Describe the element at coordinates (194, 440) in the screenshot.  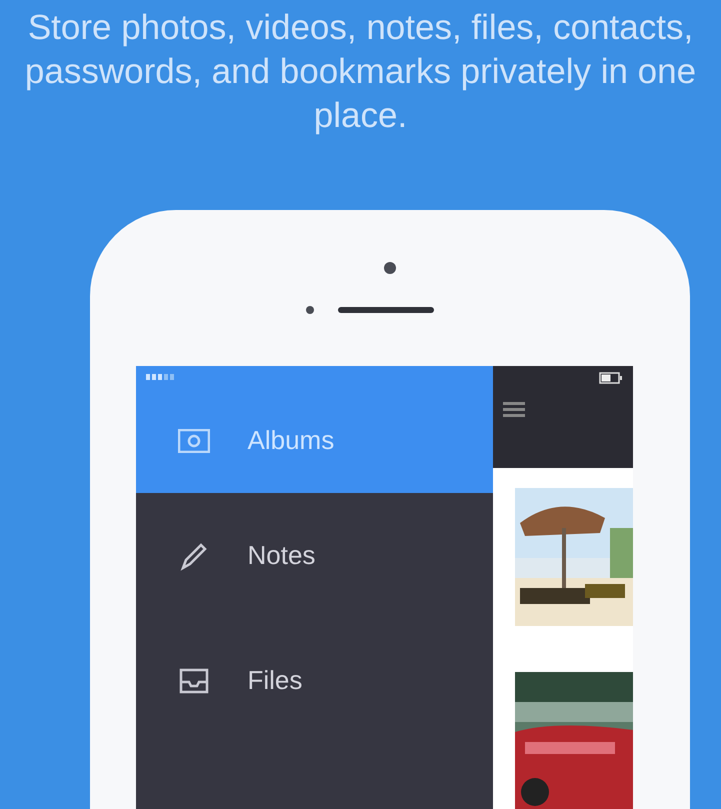
I see `camera-icon` at that location.